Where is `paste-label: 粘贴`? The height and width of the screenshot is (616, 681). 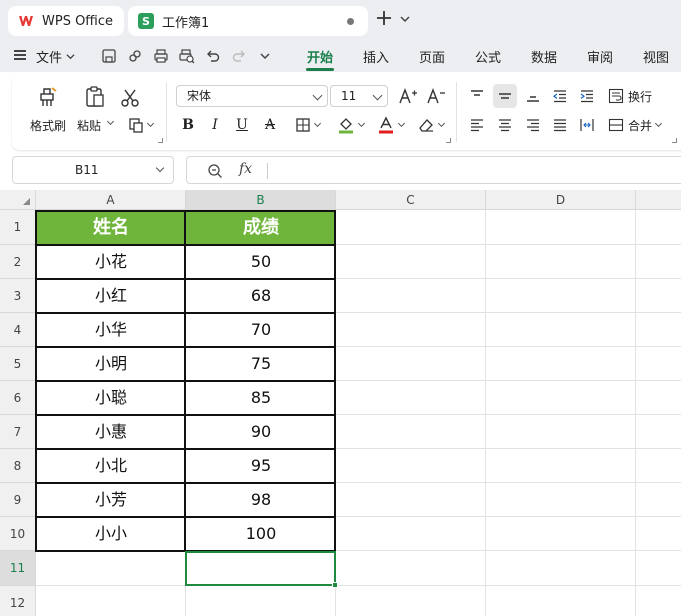 paste-label: 粘贴 is located at coordinates (89, 125).